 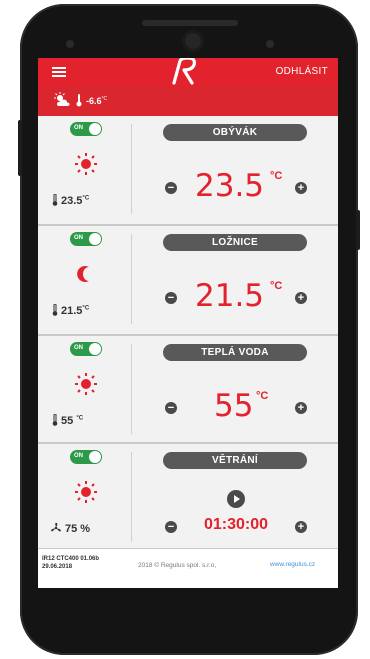 I want to click on setpoint-value: 55, so click(x=234, y=406).